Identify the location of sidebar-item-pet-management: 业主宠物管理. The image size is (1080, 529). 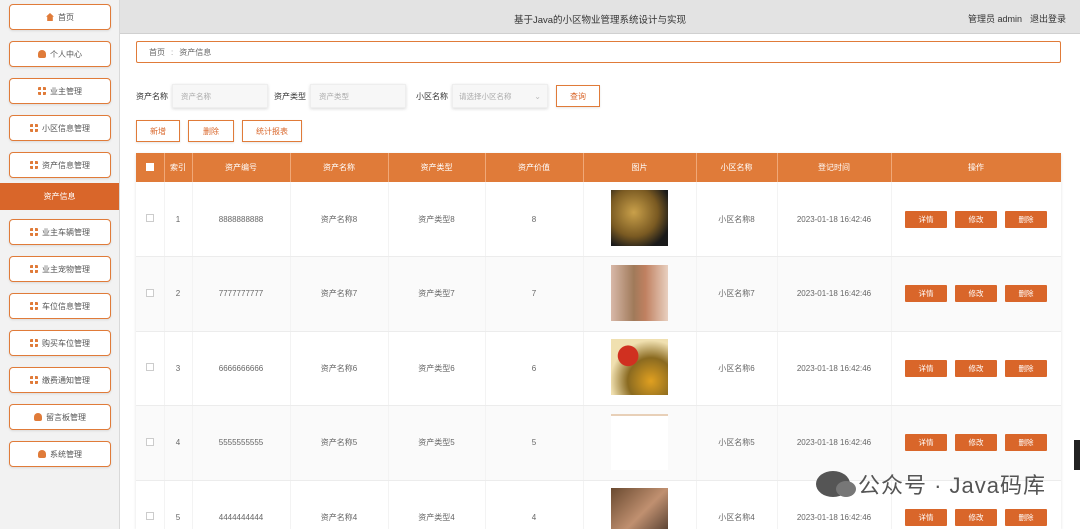
(60, 269).